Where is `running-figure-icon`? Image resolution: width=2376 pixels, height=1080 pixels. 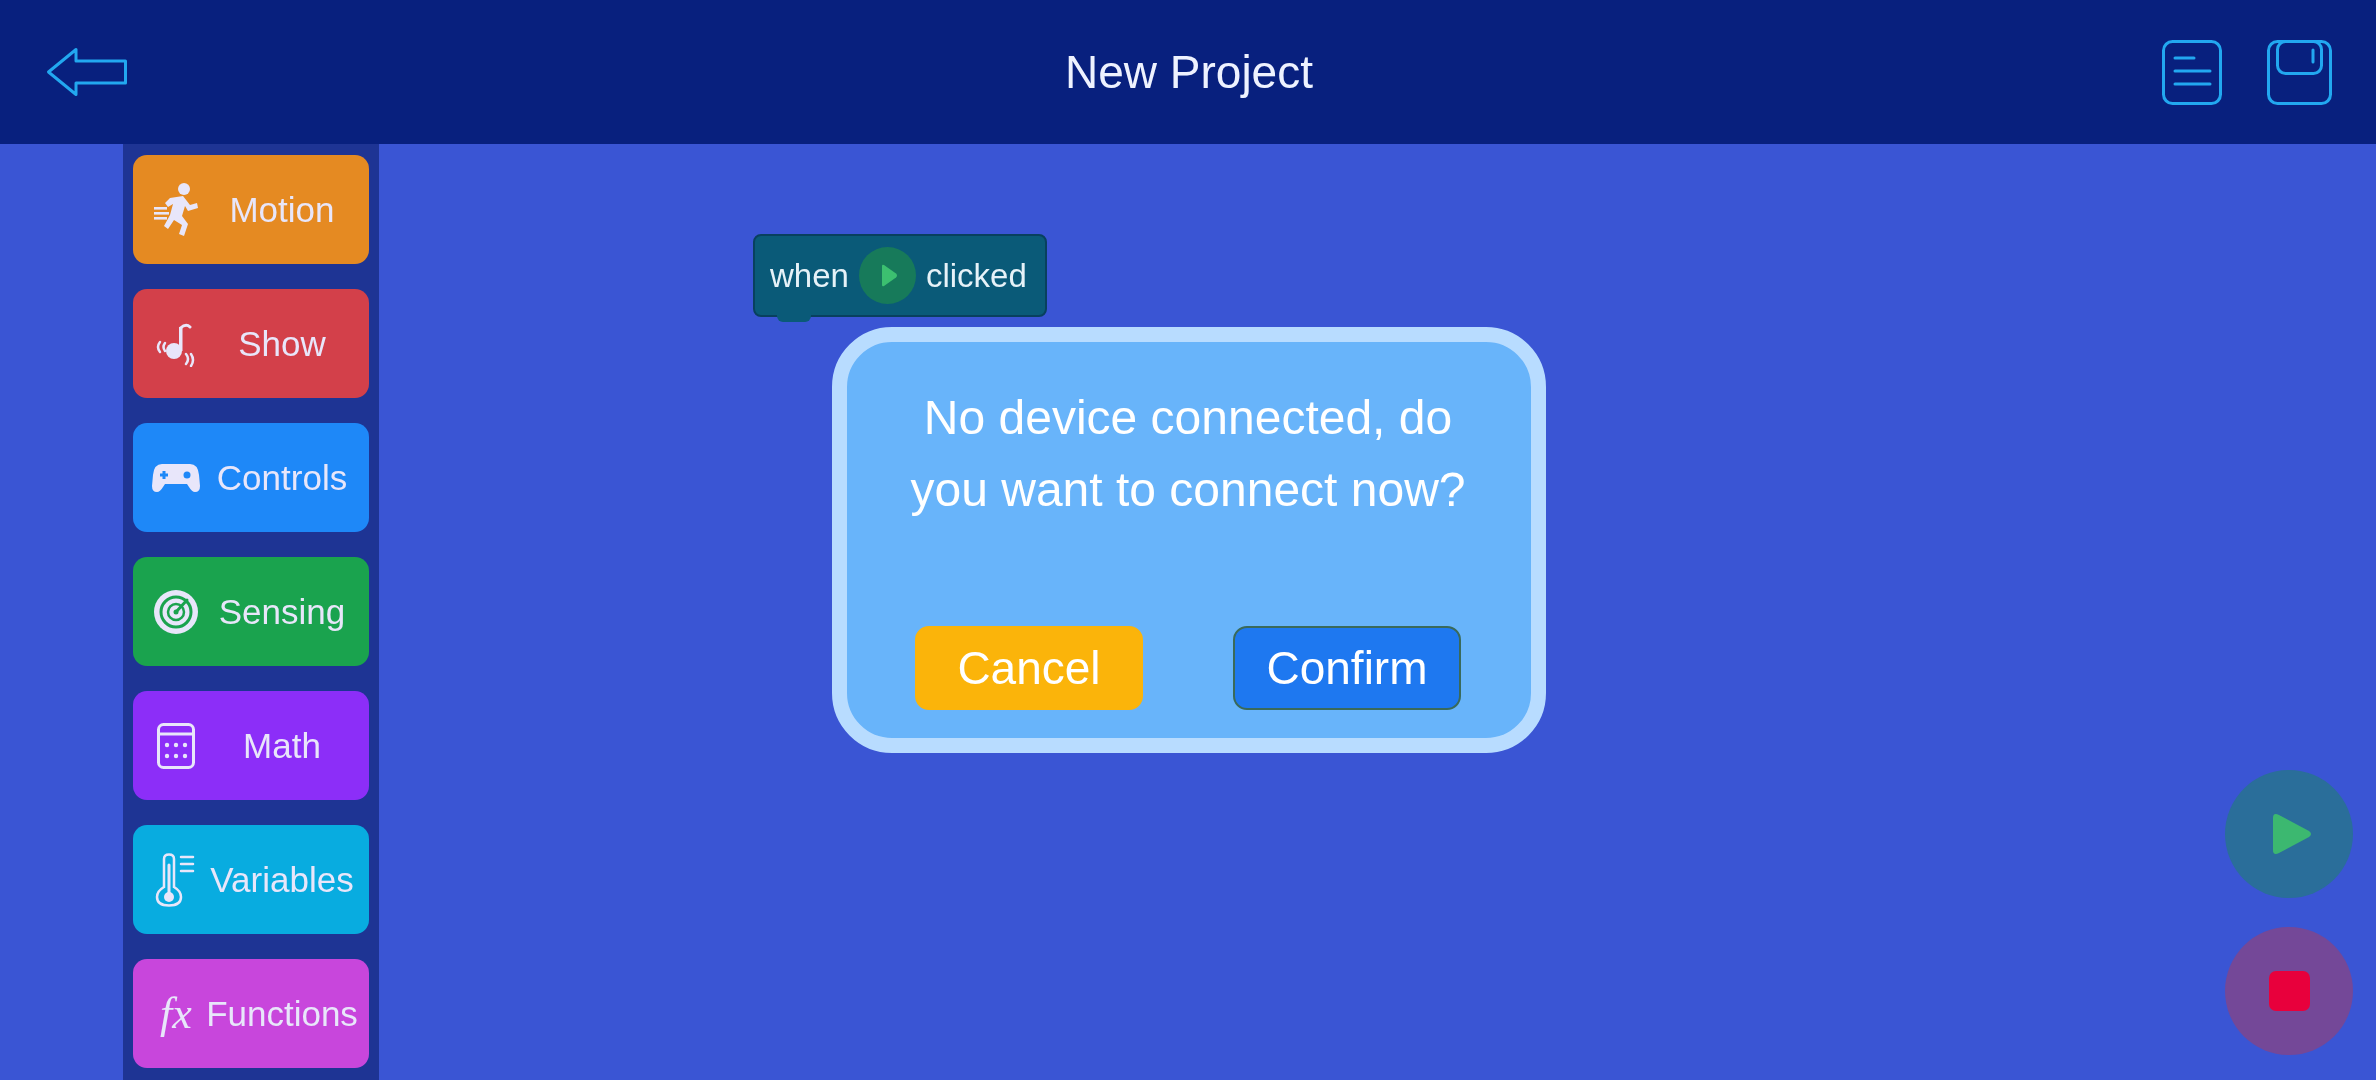
running-figure-icon is located at coordinates (176, 209).